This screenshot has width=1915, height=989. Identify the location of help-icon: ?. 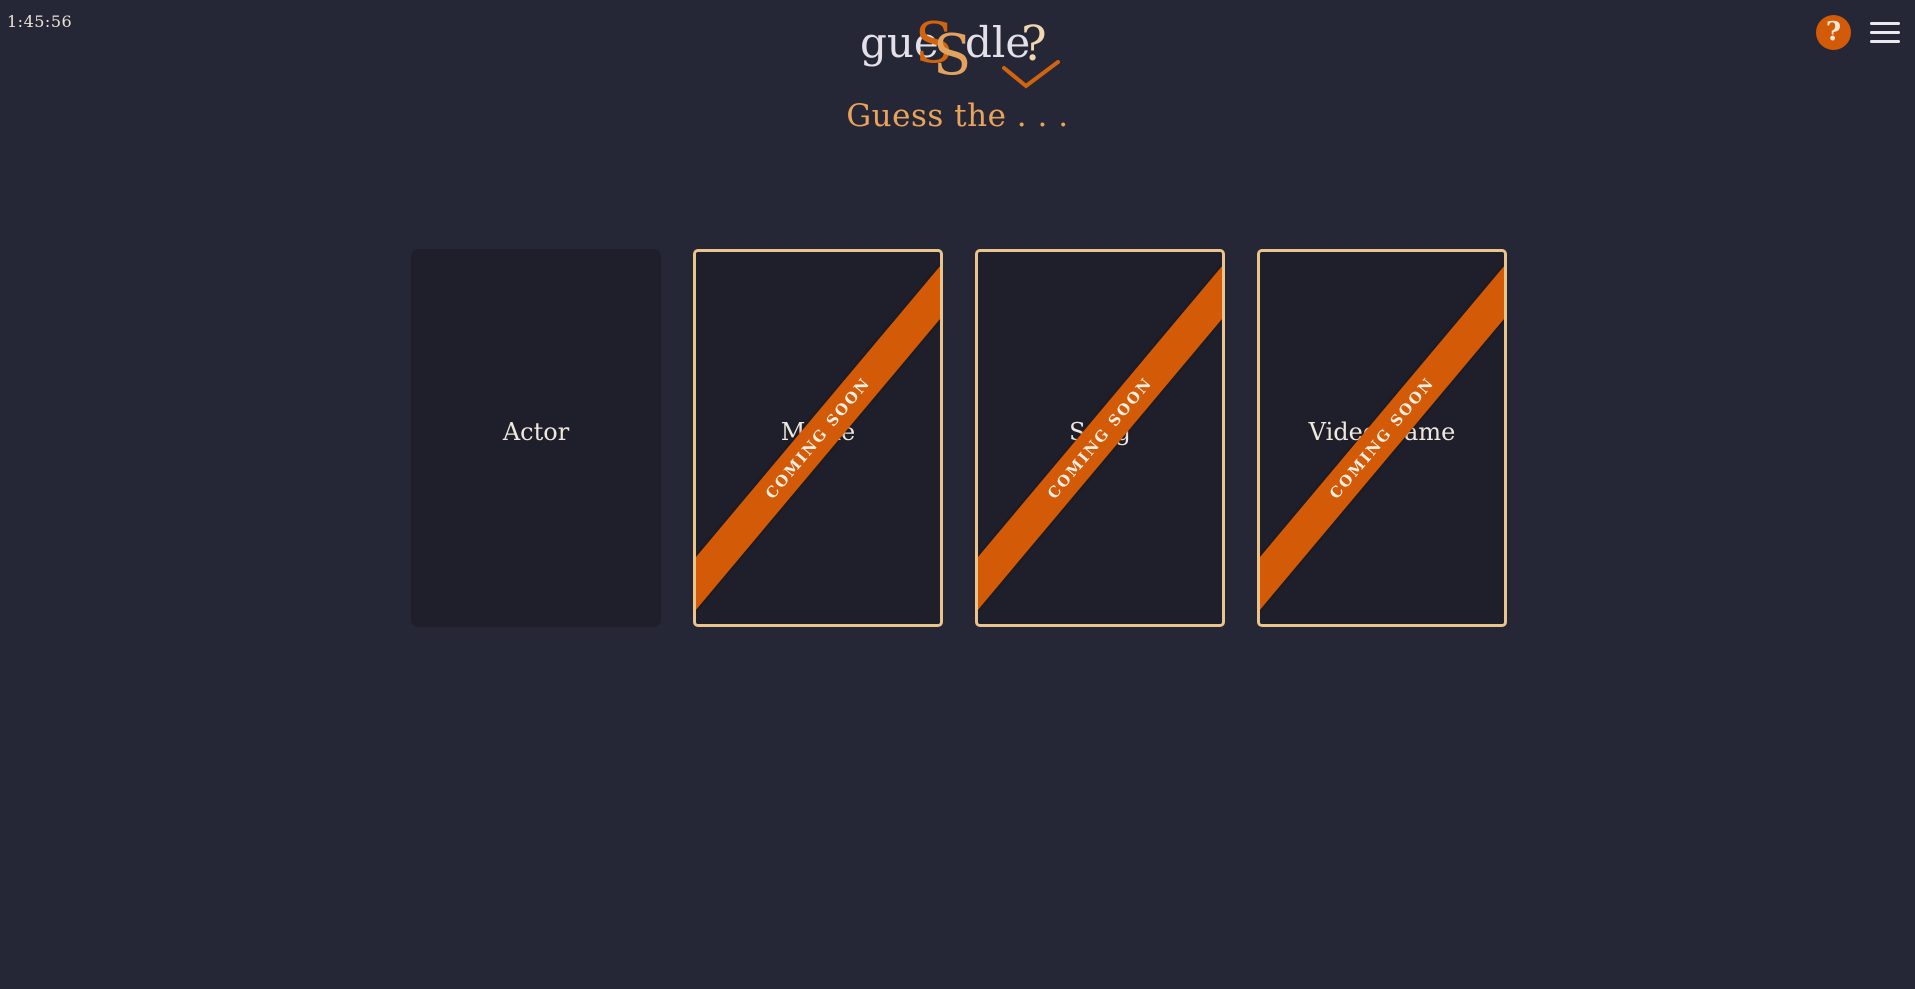
(1833, 32).